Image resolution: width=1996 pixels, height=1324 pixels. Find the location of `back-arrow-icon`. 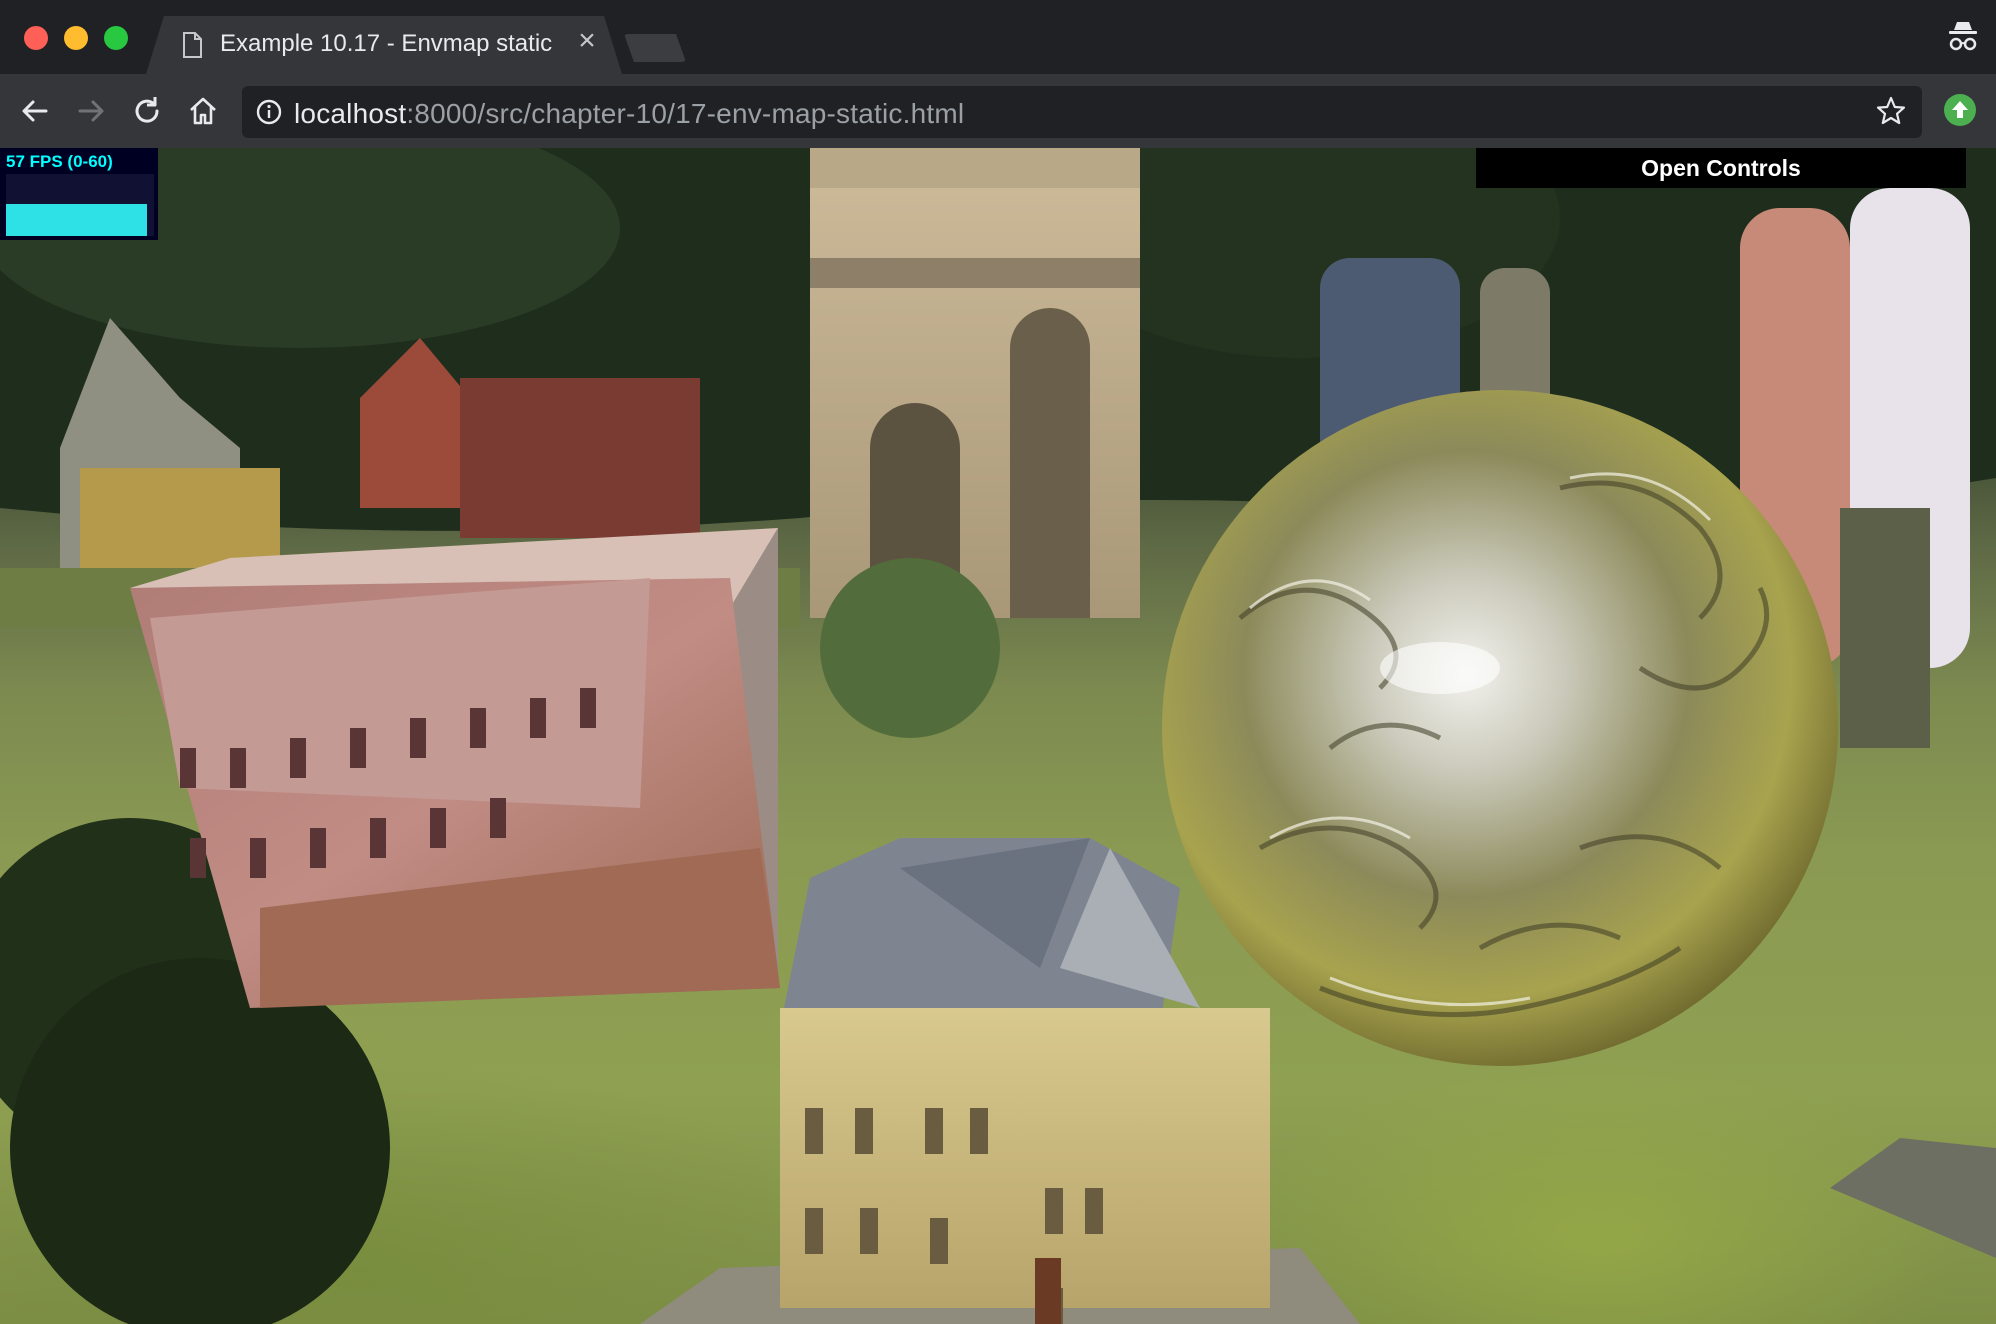

back-arrow-icon is located at coordinates (35, 111).